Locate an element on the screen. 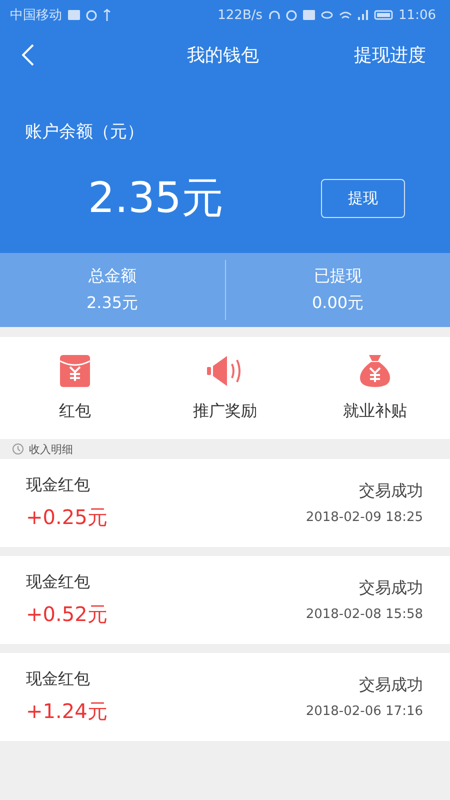  summary-label: 总金额 is located at coordinates (112, 276).